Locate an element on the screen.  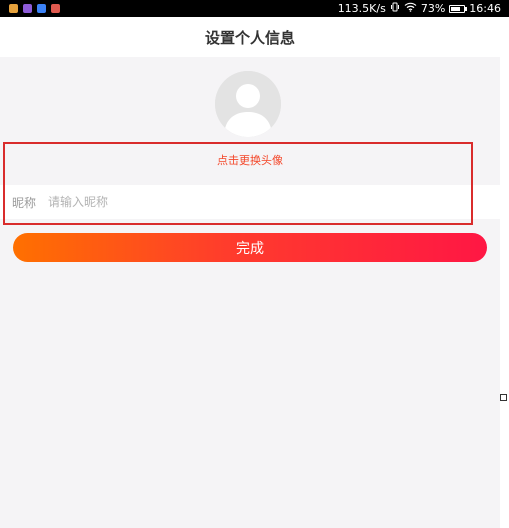
app-header: 设置个人信息 is located at coordinates (250, 37).